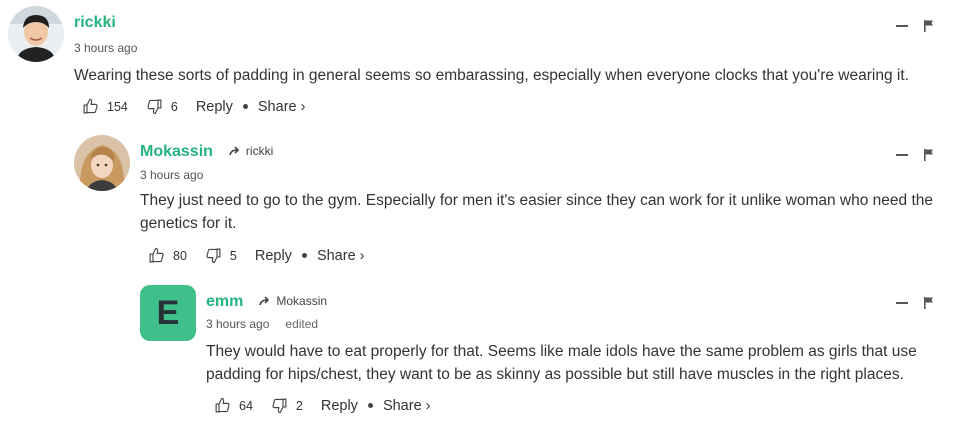  What do you see at coordinates (302, 324) in the screenshot?
I see `edited-label: edited` at bounding box center [302, 324].